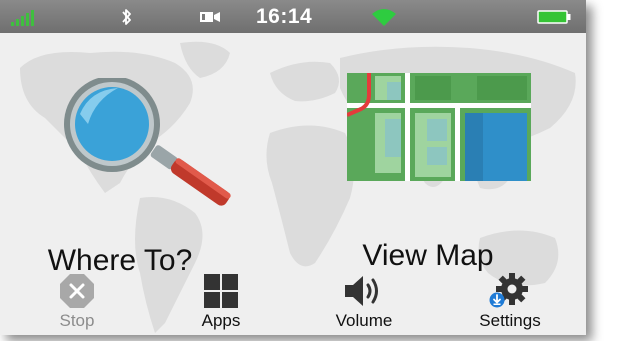 The height and width of the screenshot is (341, 623). Describe the element at coordinates (497, 300) in the screenshot. I see `download-badge-icon` at that location.